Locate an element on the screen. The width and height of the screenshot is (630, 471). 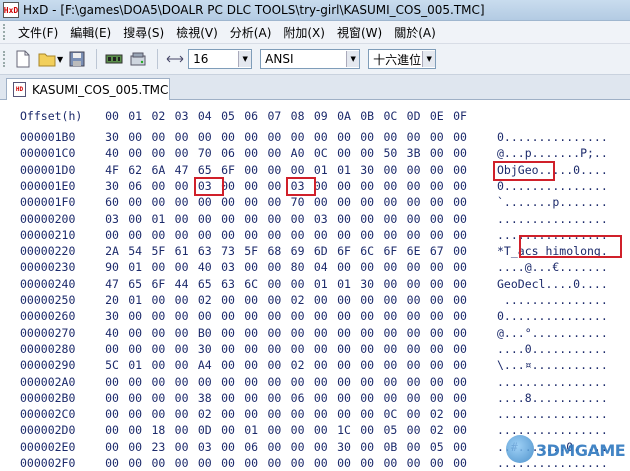
hex-byte: 50 is located at coordinates (390, 153).